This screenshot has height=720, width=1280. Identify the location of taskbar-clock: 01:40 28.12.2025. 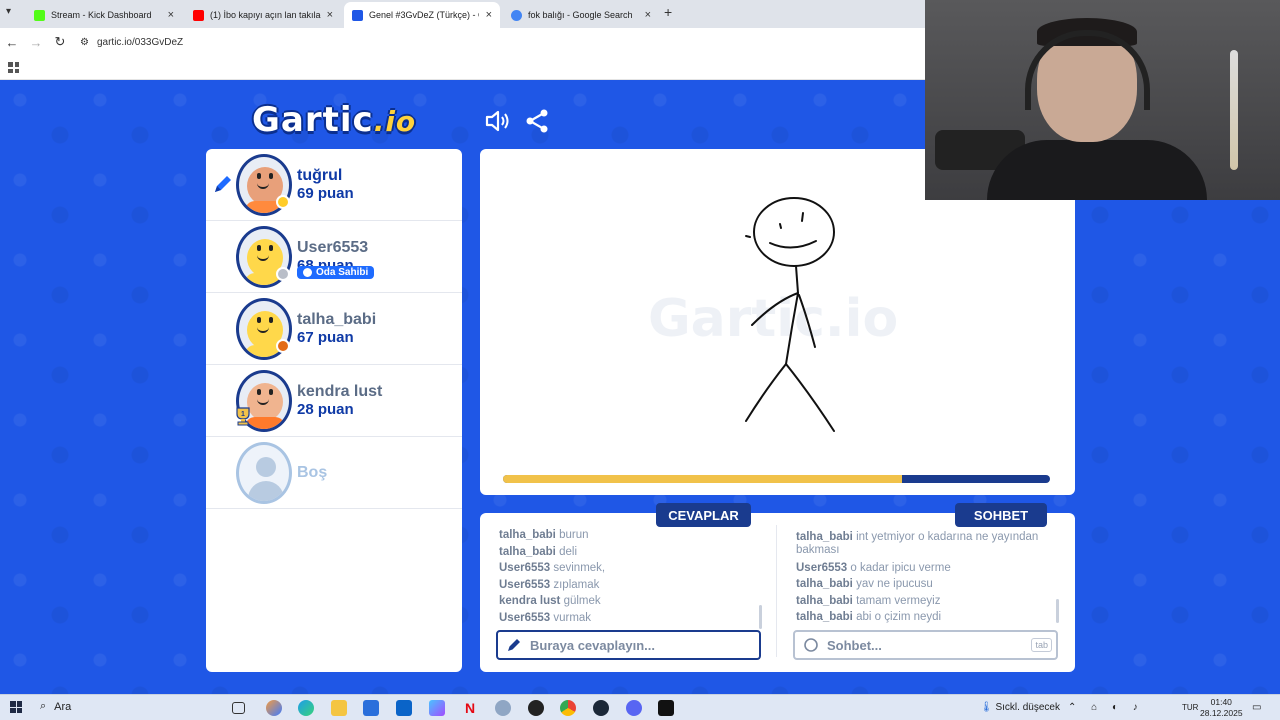
(1221, 708).